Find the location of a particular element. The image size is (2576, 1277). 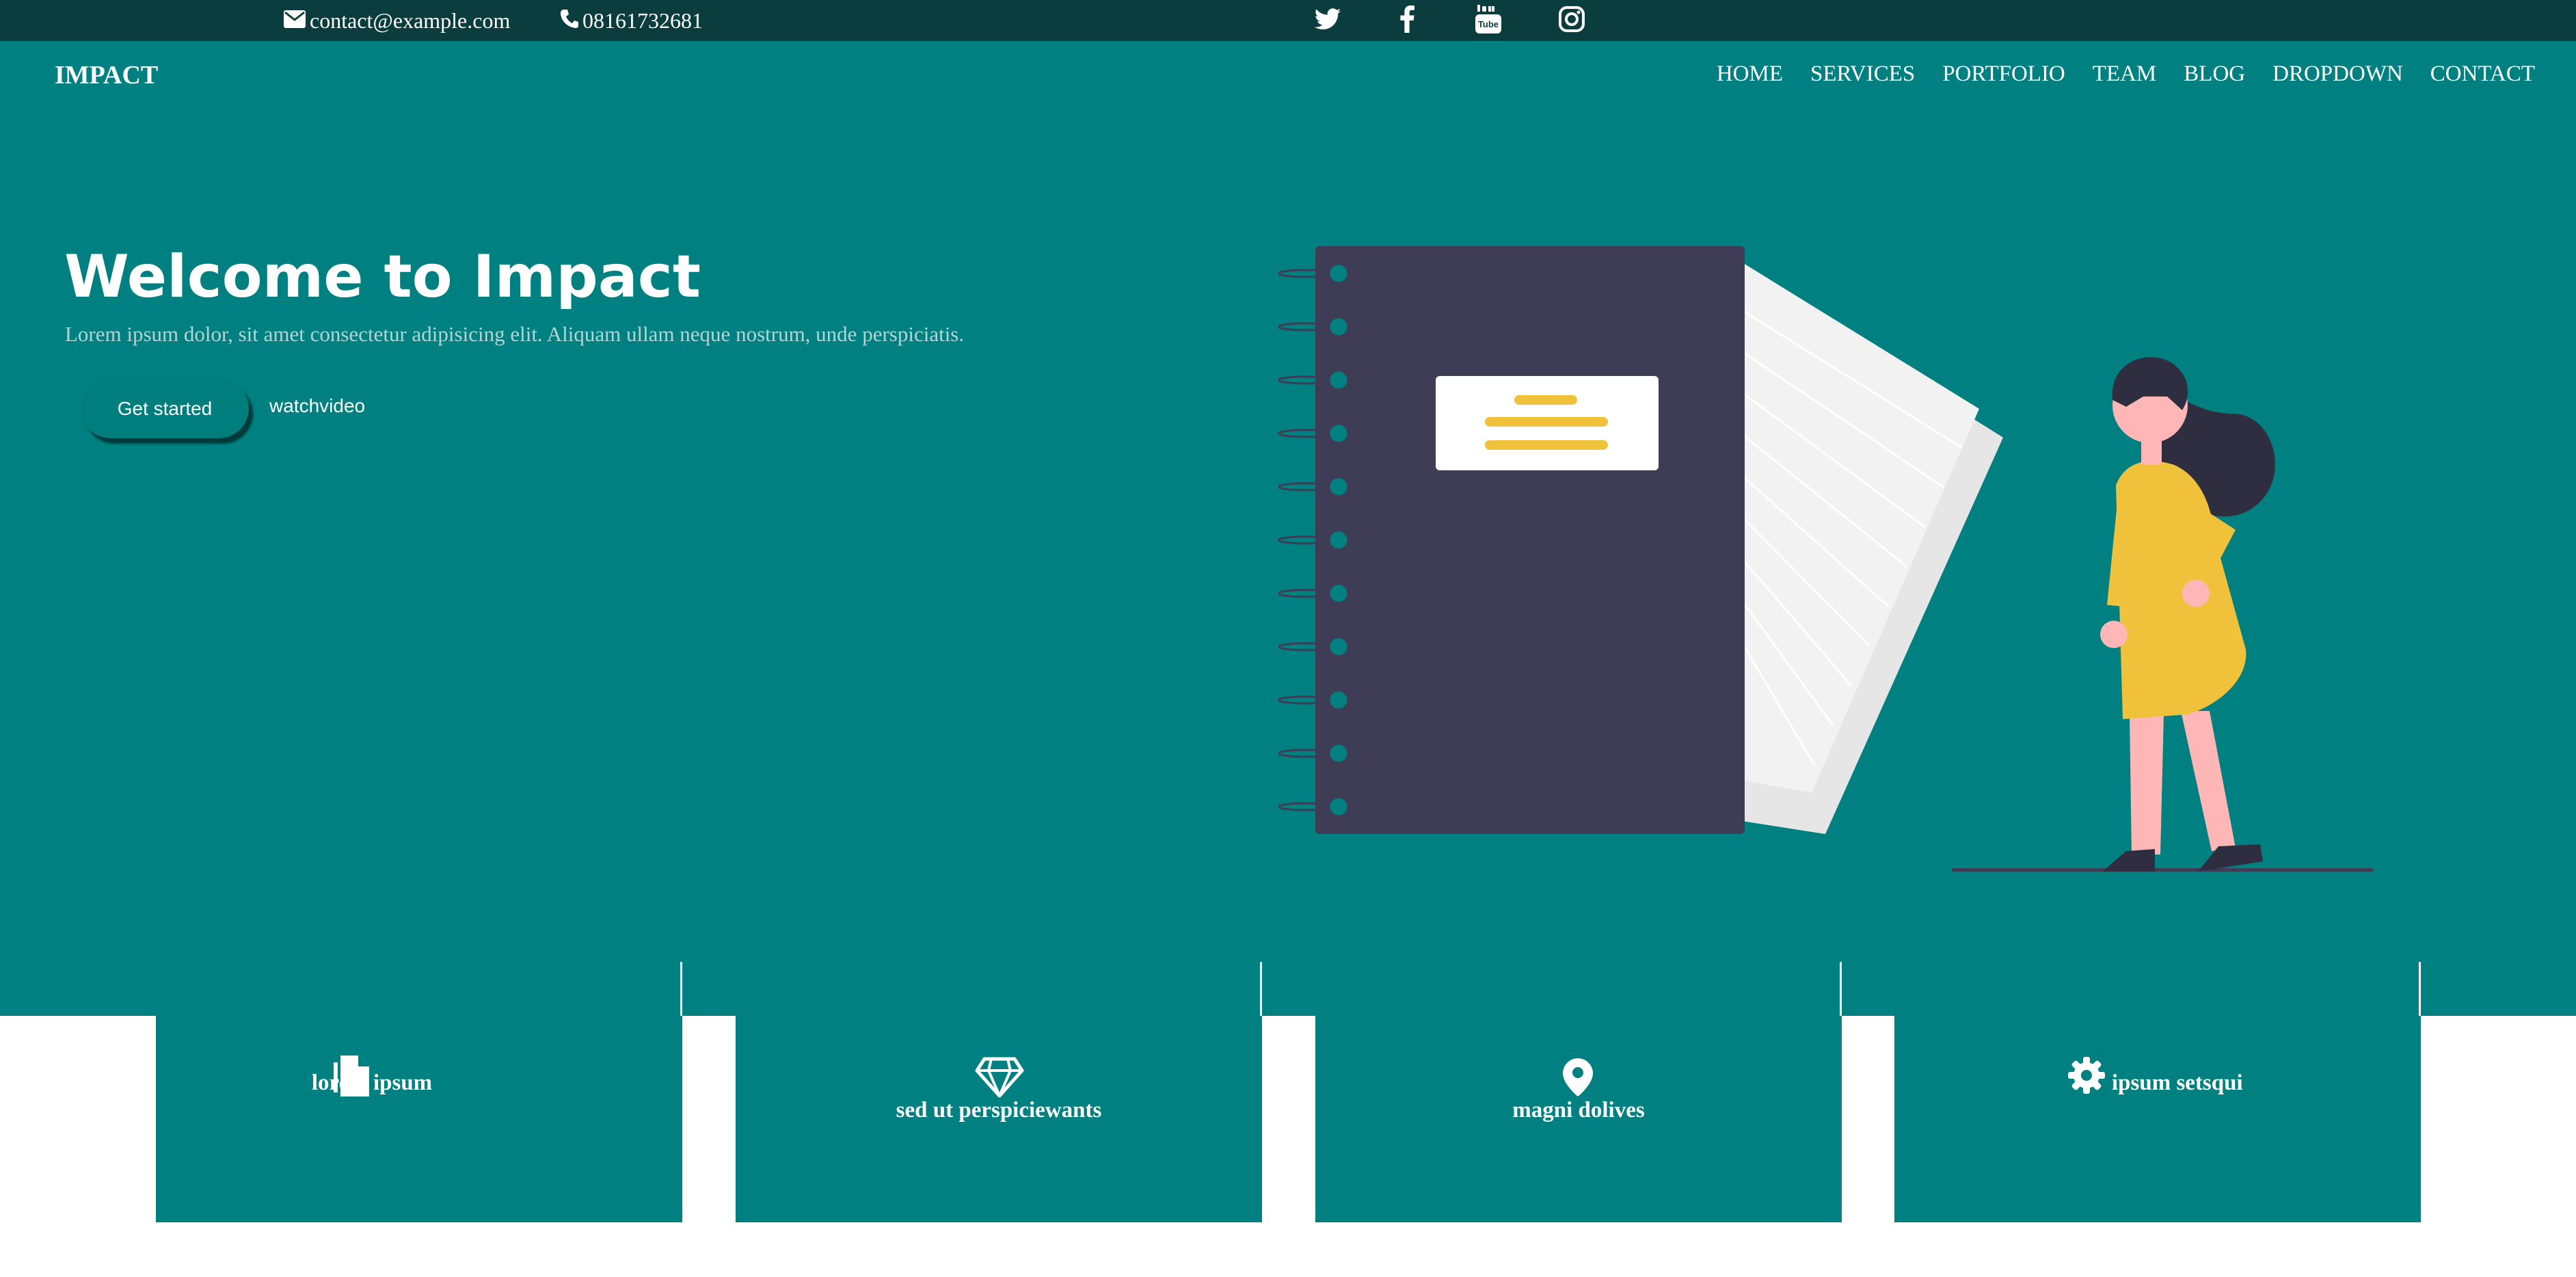

email-text: contact@example.com is located at coordinates (410, 20).